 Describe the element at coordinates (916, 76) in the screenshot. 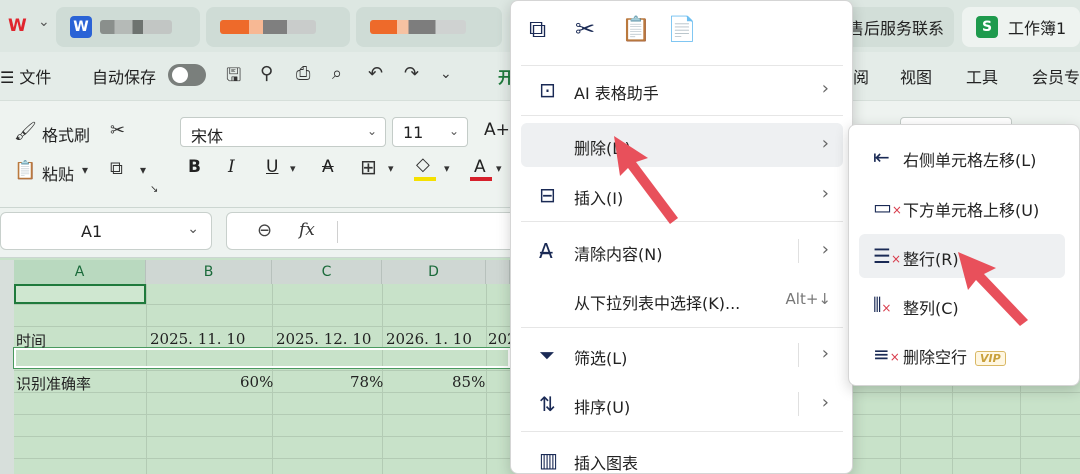

I see `menu-view: 视图` at that location.